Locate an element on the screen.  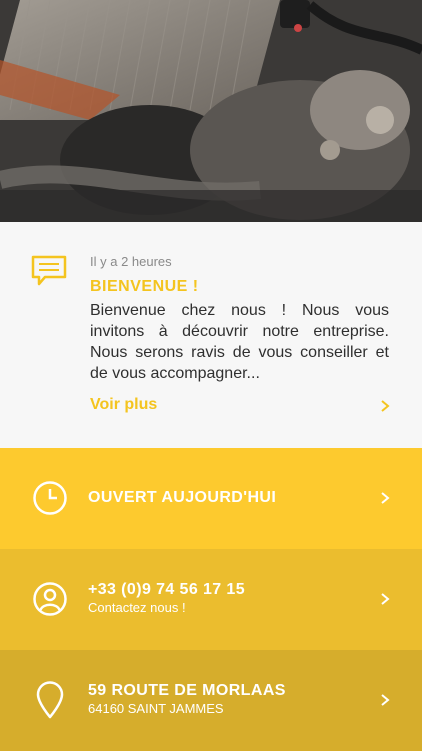
address-row: 59 ROUTE DE MORLAAS 64160 SAINT JAMMES is located at coordinates (211, 700).